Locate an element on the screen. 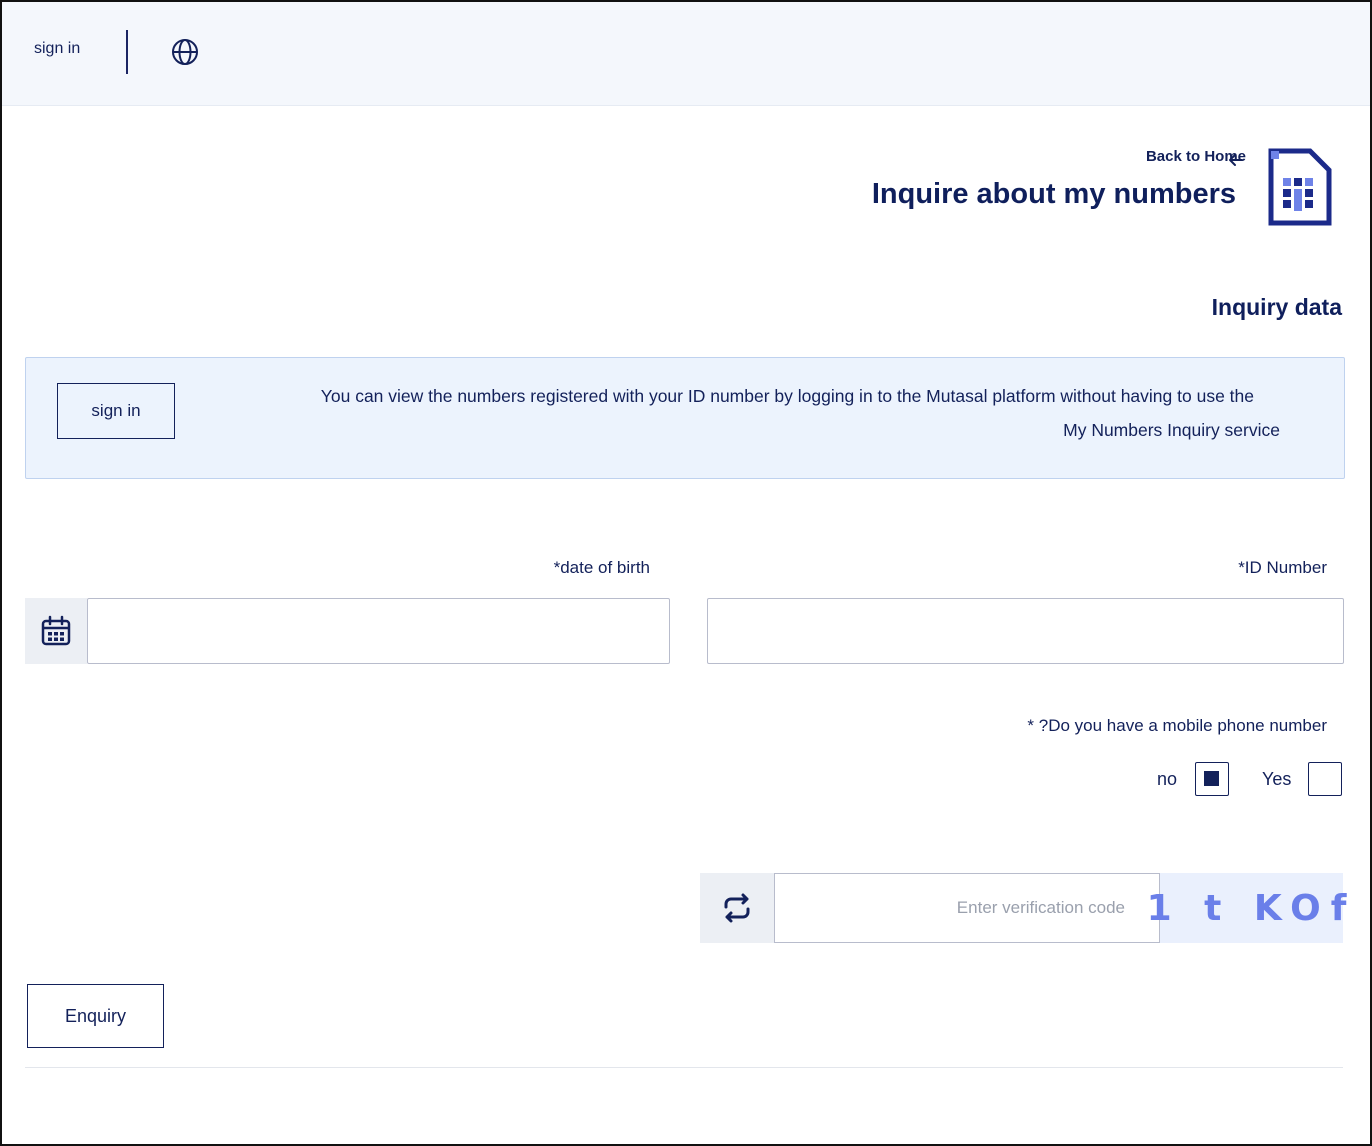 The height and width of the screenshot is (1146, 1372). calendar-button is located at coordinates (56, 631).